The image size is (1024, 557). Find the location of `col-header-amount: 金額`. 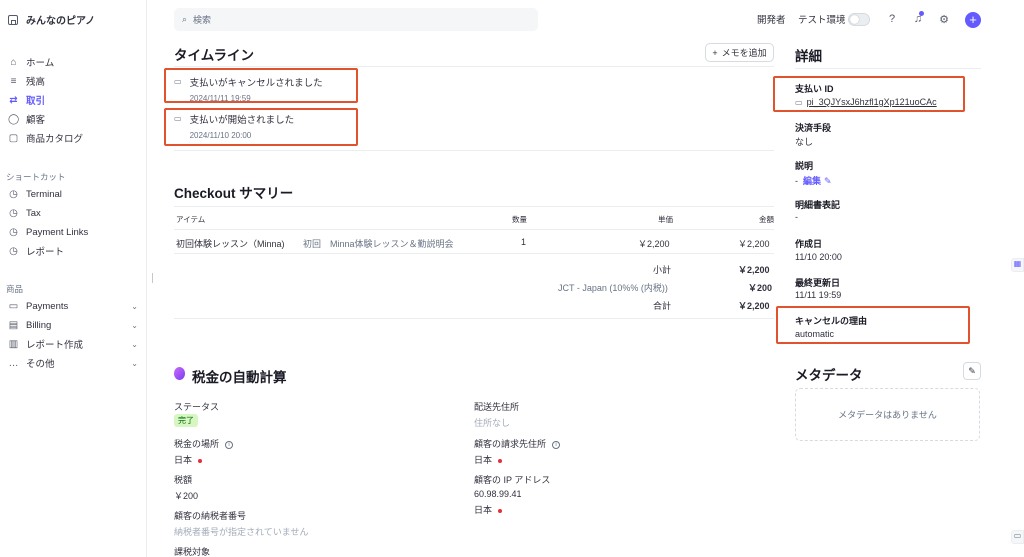

col-header-amount: 金額 is located at coordinates (766, 219).